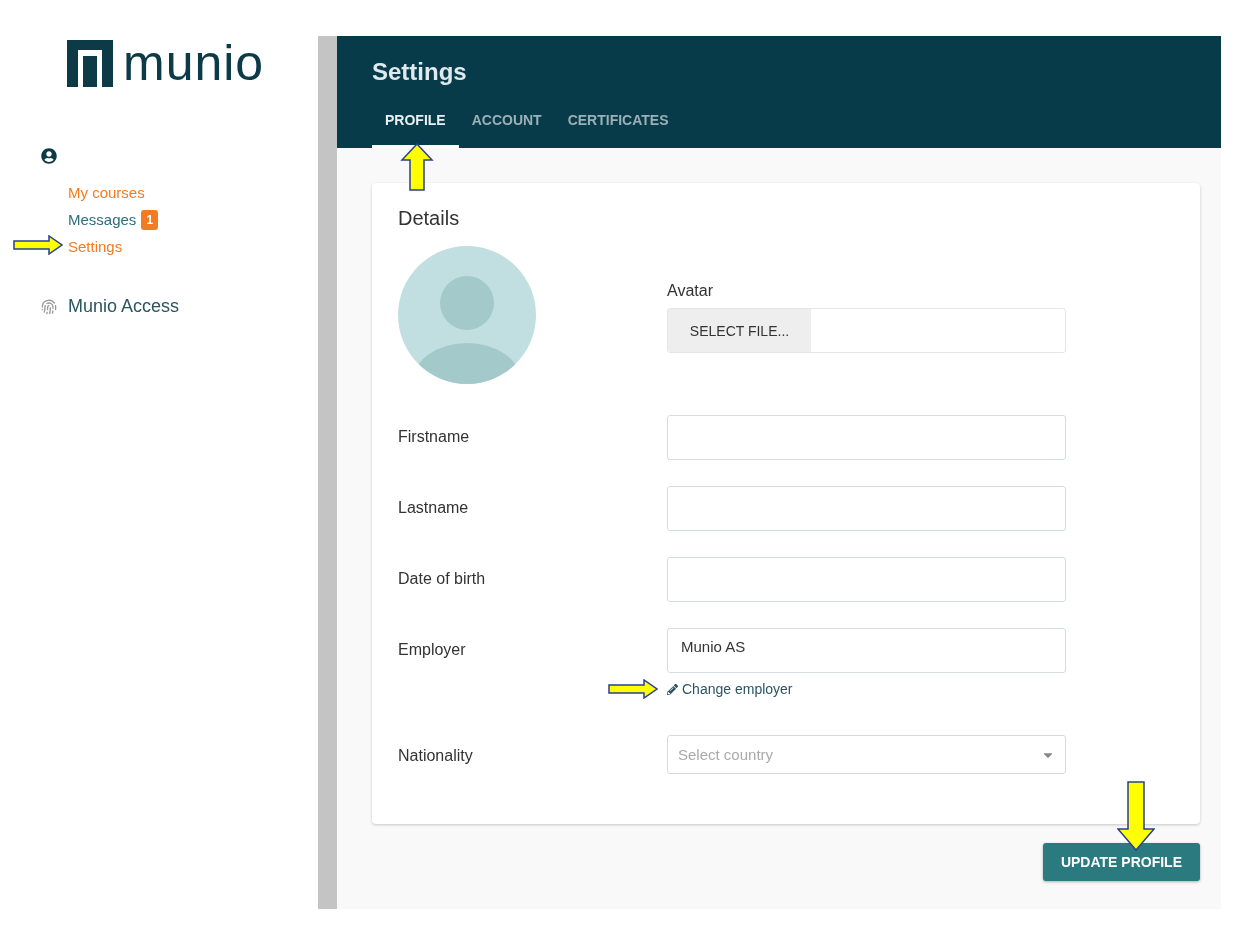 The width and height of the screenshot is (1257, 933). I want to click on app-link: Munio Access, so click(124, 306).